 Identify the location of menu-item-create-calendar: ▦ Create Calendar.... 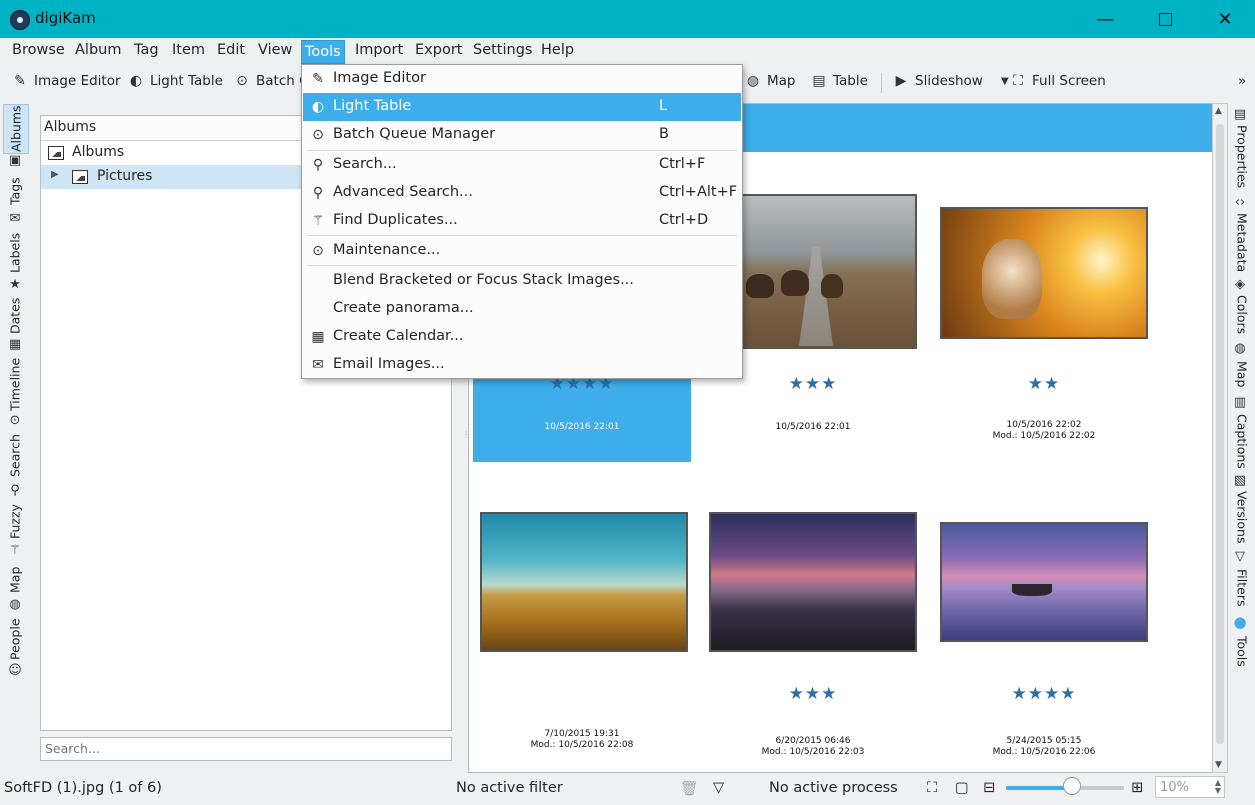
(522, 337).